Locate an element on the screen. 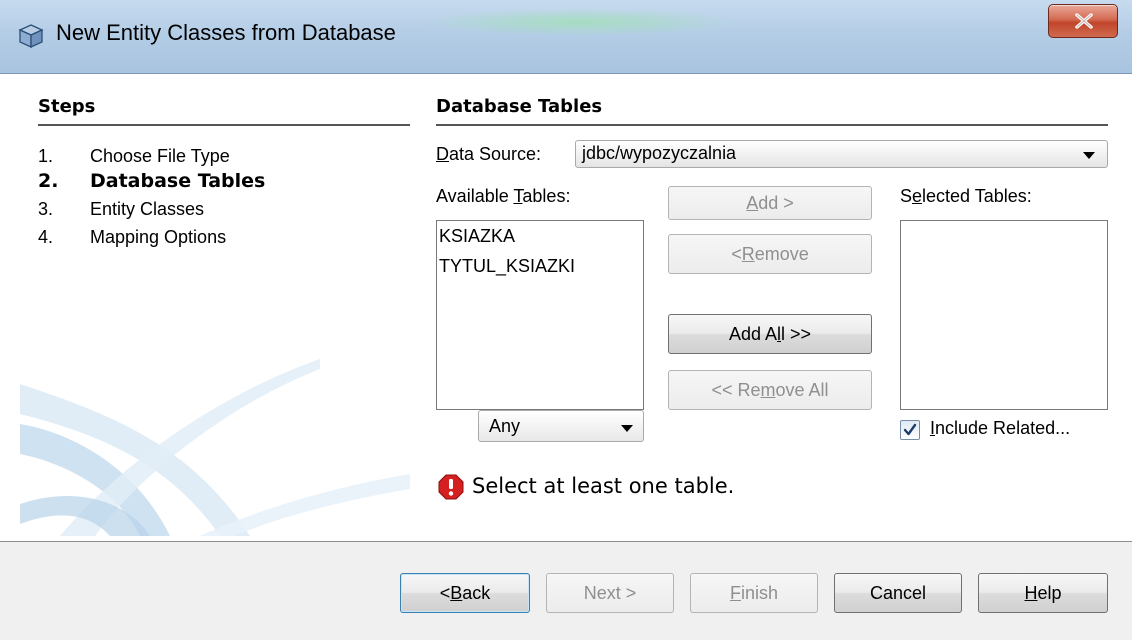 The height and width of the screenshot is (640, 1132). data-source-label: Data Source: is located at coordinates (489, 154).